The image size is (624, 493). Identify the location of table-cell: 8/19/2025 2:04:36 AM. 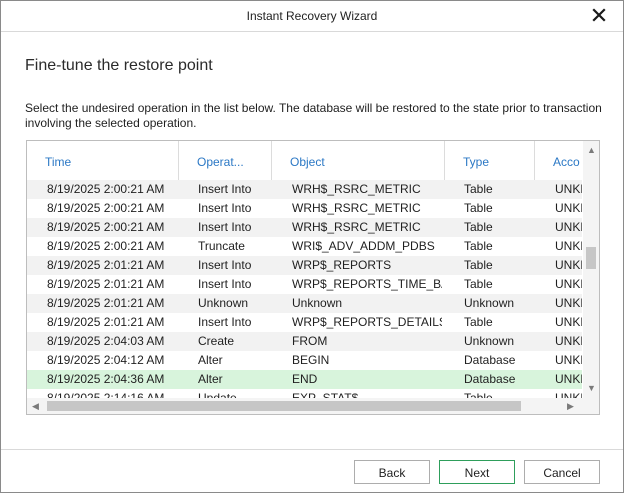
(106, 379).